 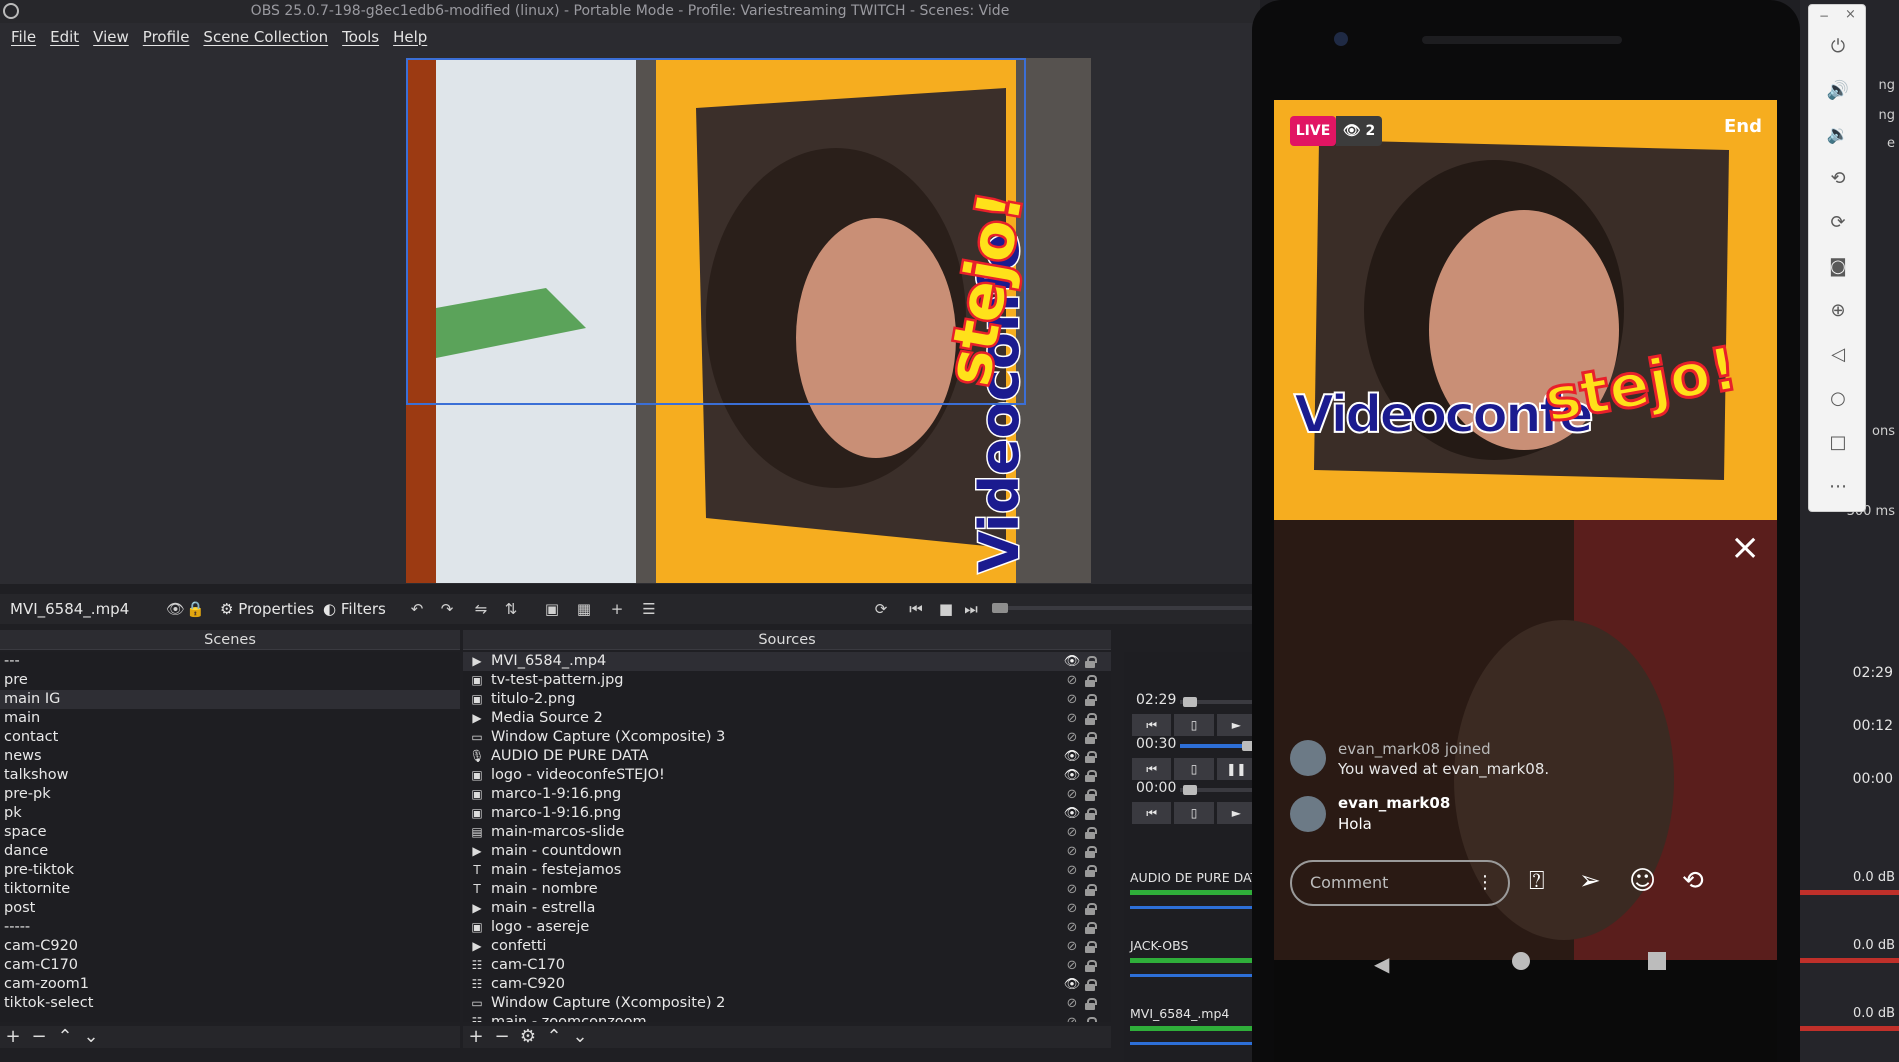 What do you see at coordinates (1824, 16) in the screenshot?
I see `minimize-icon: −` at bounding box center [1824, 16].